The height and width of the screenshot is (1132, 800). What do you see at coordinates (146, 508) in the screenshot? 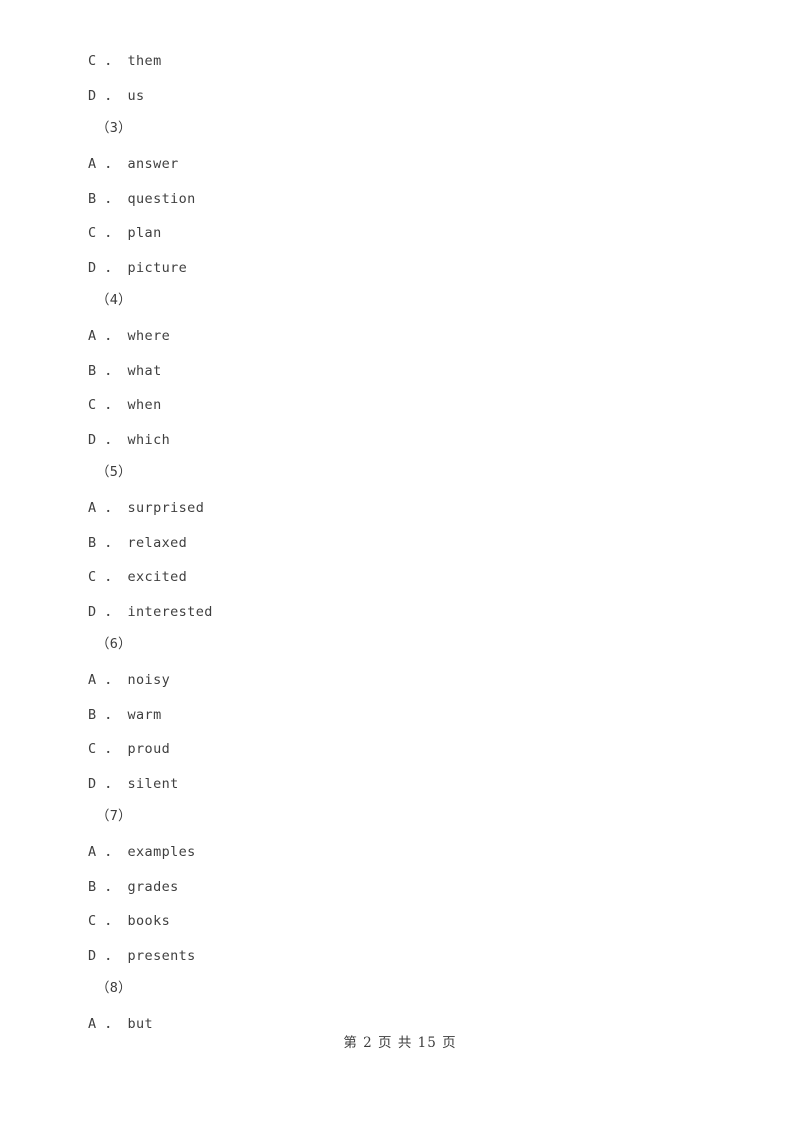
I see `answer-option: A ． surprised` at bounding box center [146, 508].